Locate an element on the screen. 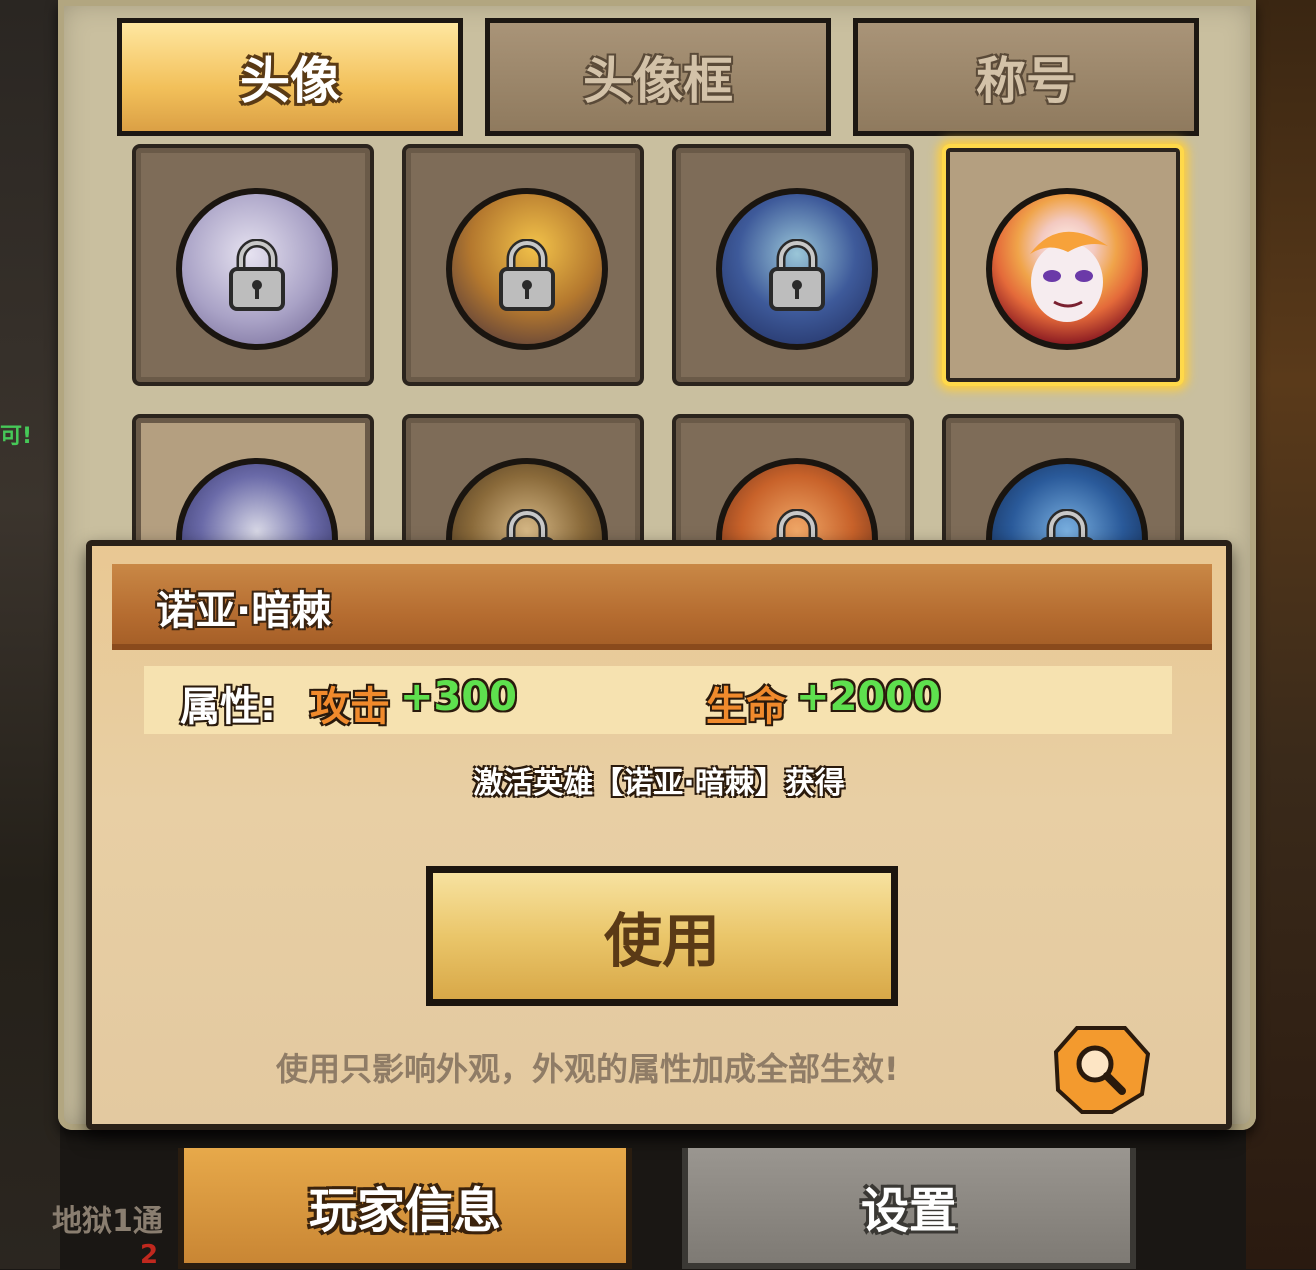 The height and width of the screenshot is (1270, 1316). avatar-tile-noah-darkthorn is located at coordinates (1063, 265).